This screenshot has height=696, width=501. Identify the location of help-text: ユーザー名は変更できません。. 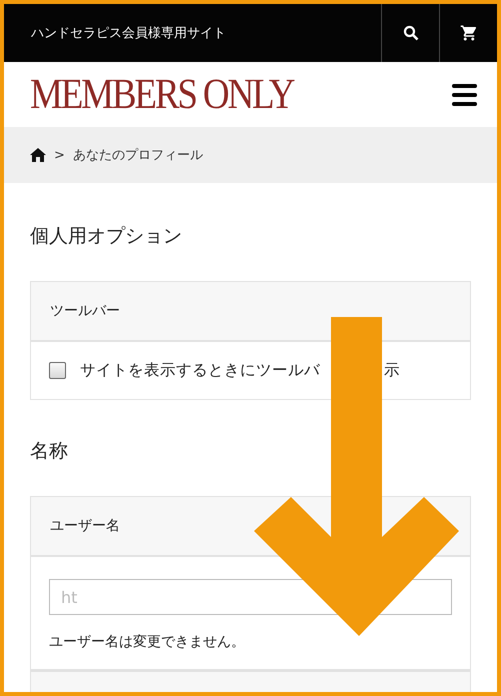
(147, 642).